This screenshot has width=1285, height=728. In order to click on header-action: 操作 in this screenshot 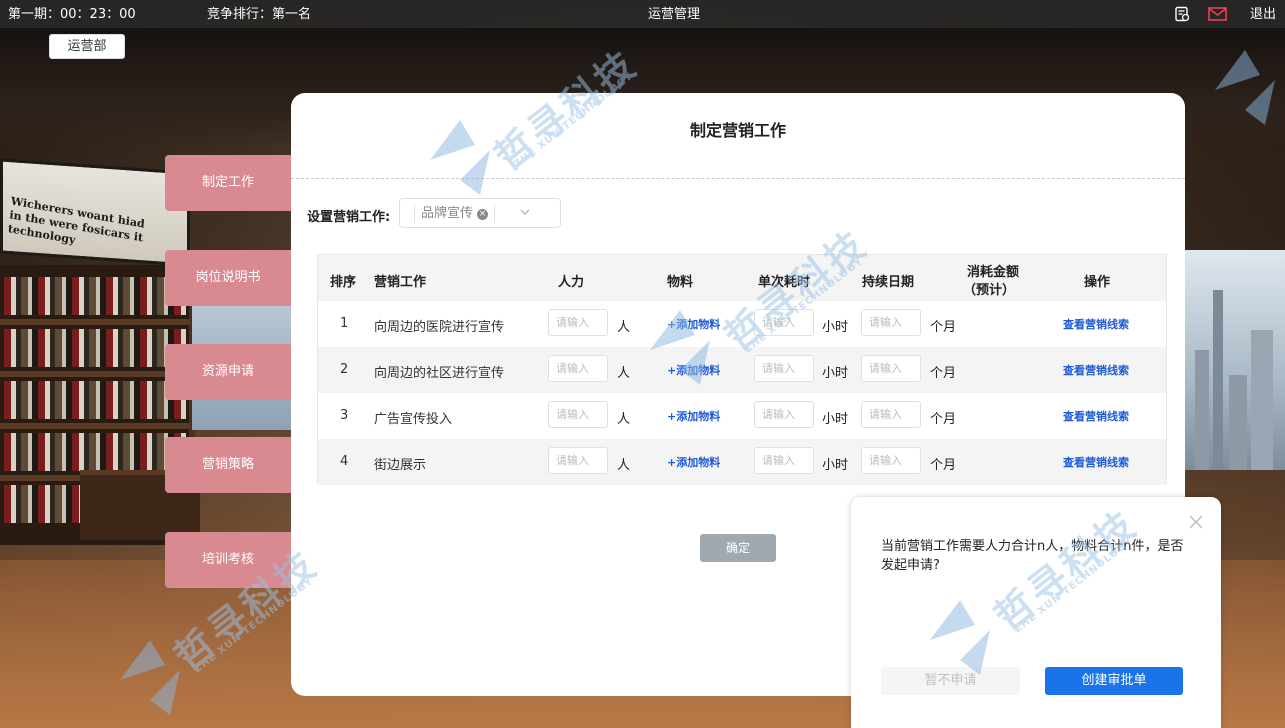, I will do `click(1097, 282)`.